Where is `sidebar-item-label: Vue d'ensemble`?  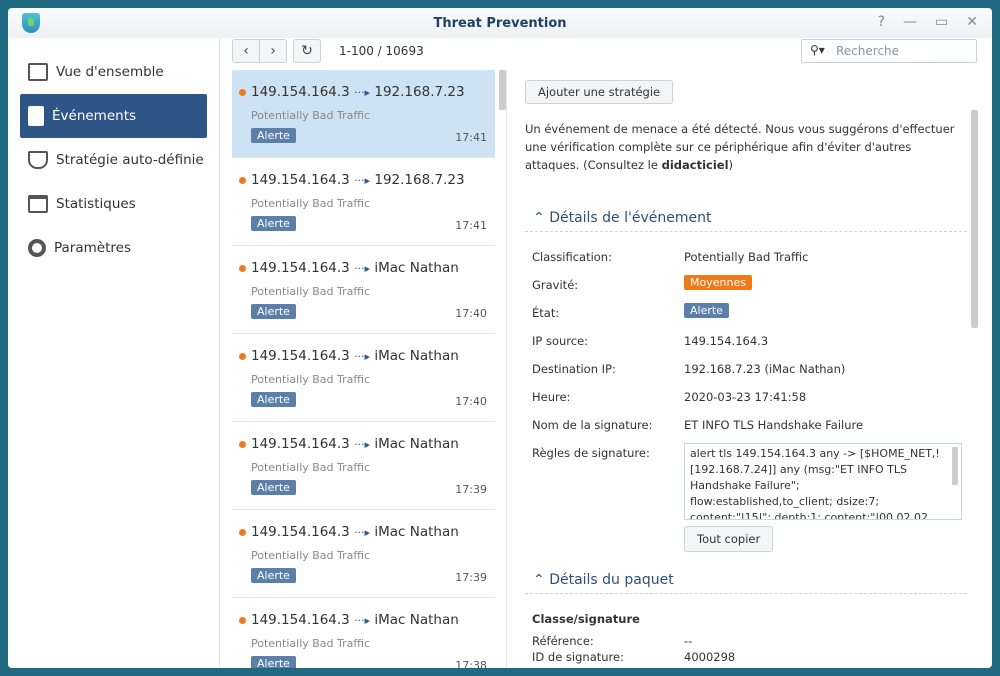
sidebar-item-label: Vue d'ensemble is located at coordinates (110, 72).